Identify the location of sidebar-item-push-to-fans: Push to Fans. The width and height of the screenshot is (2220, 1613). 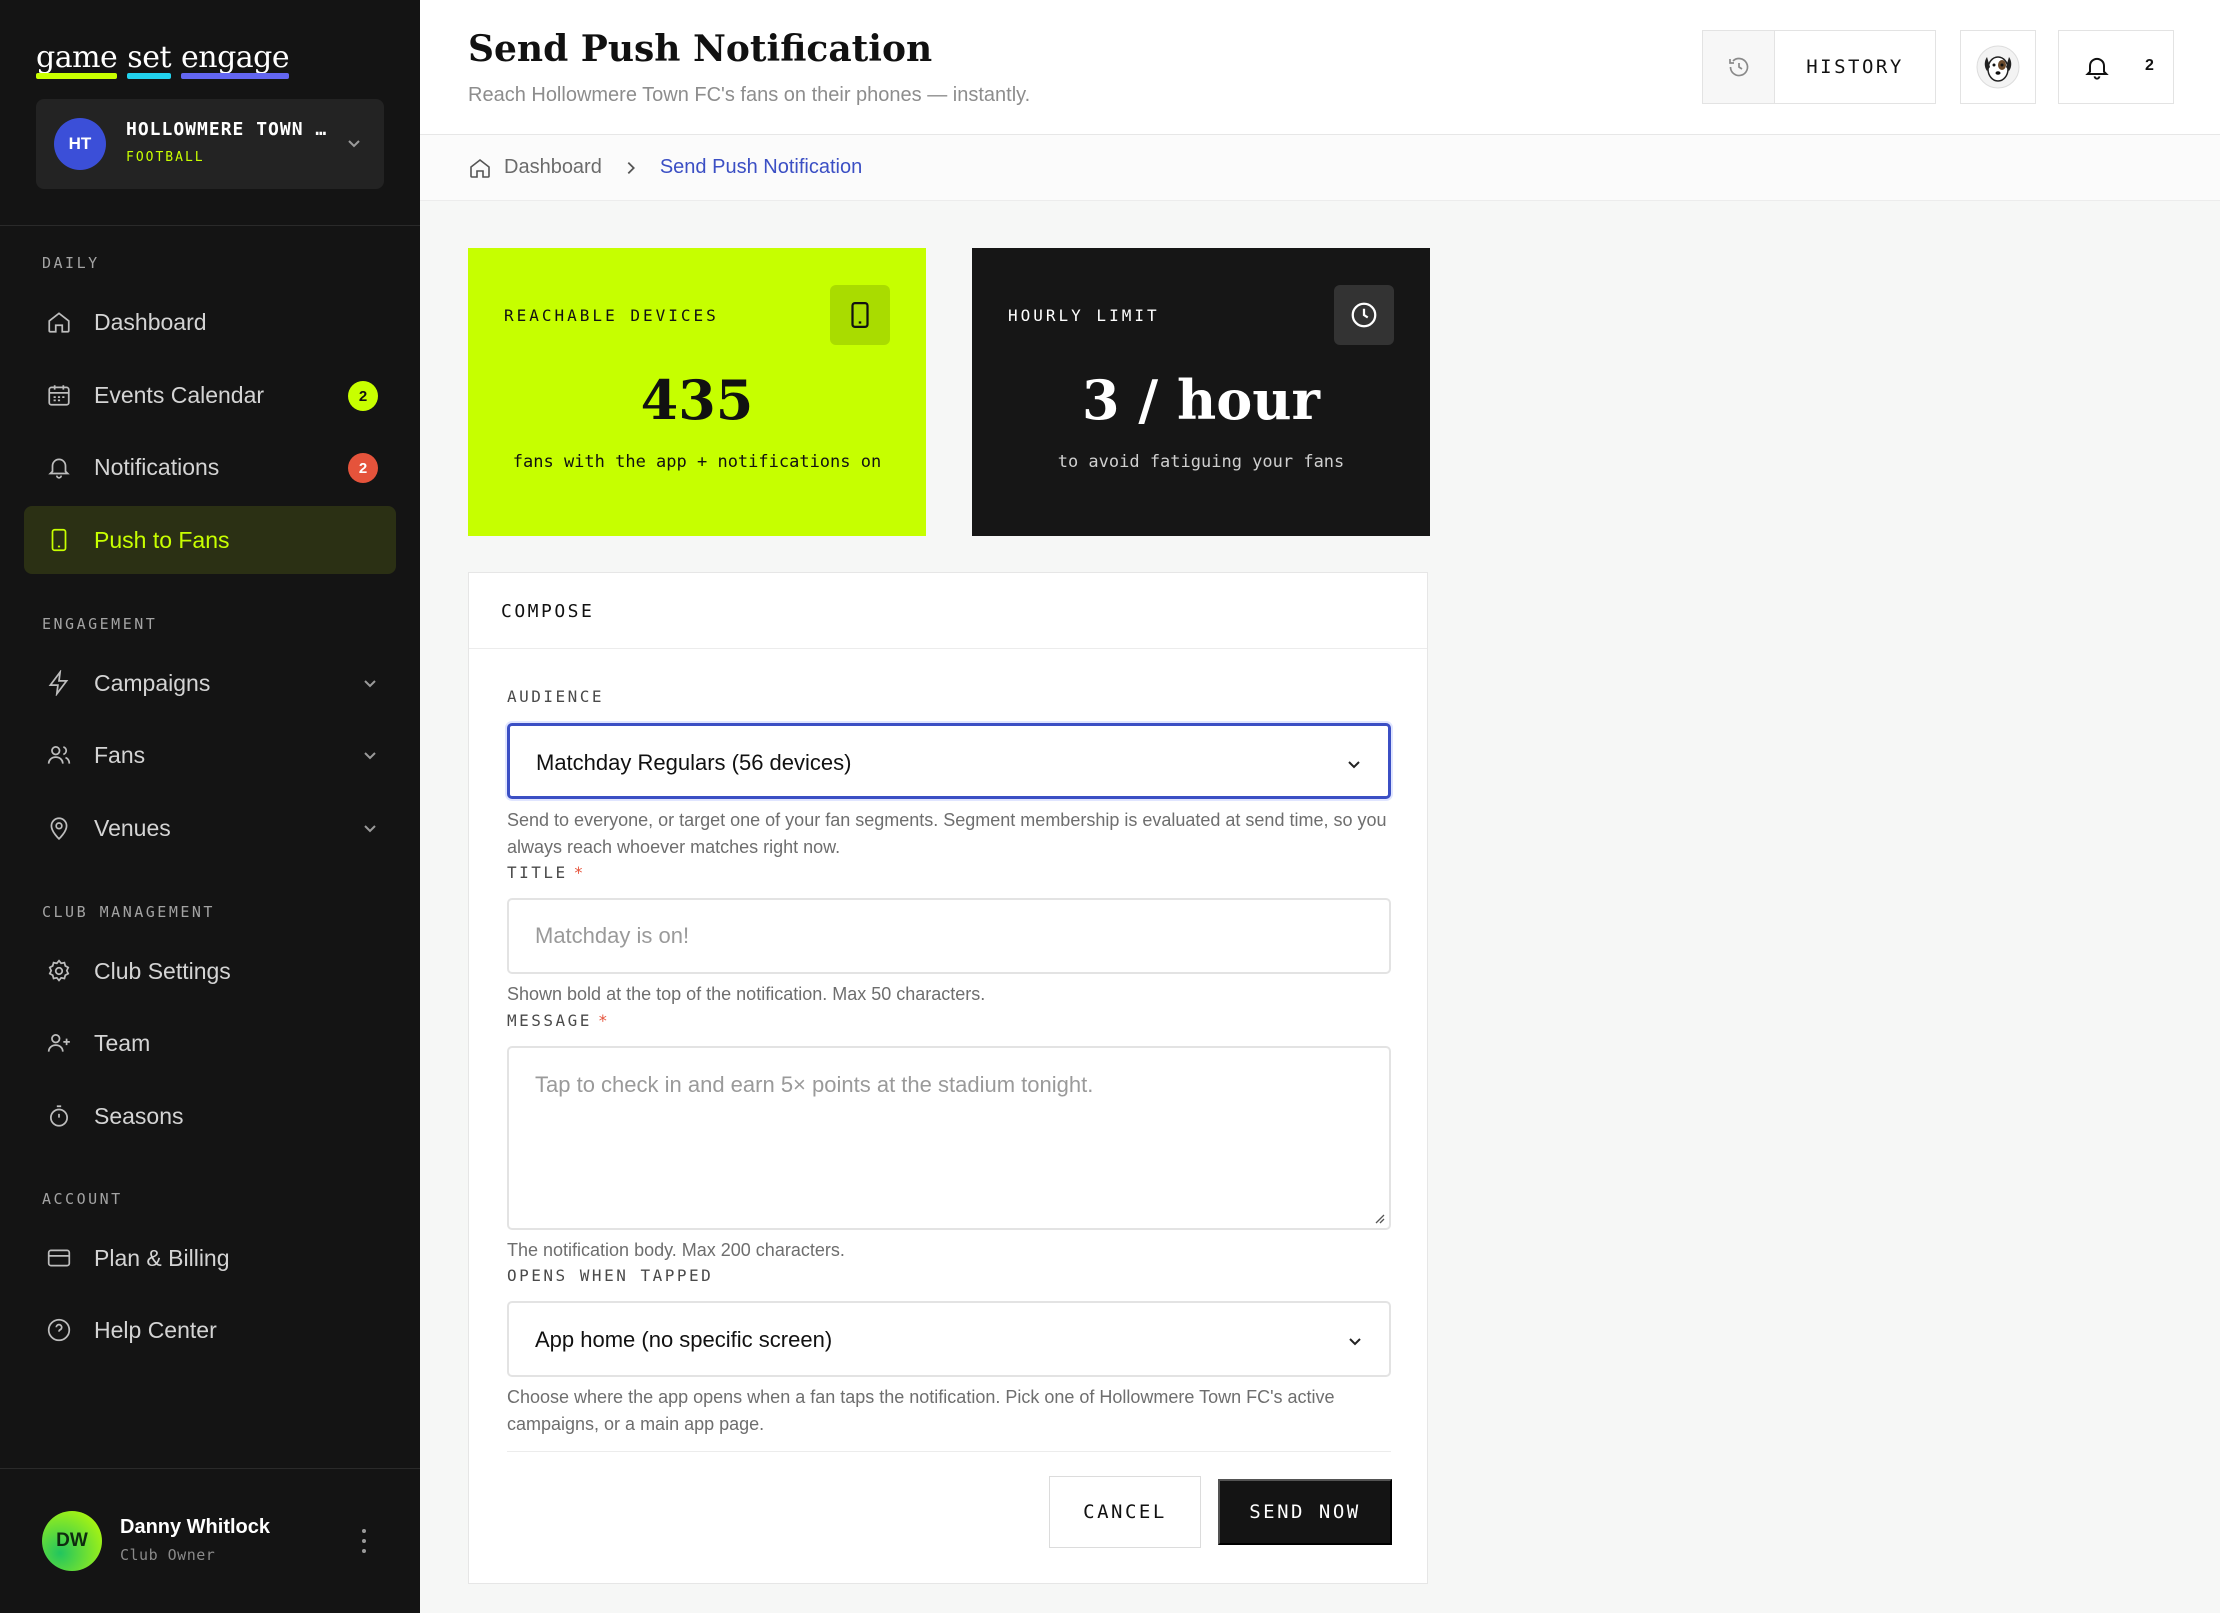
(210, 540).